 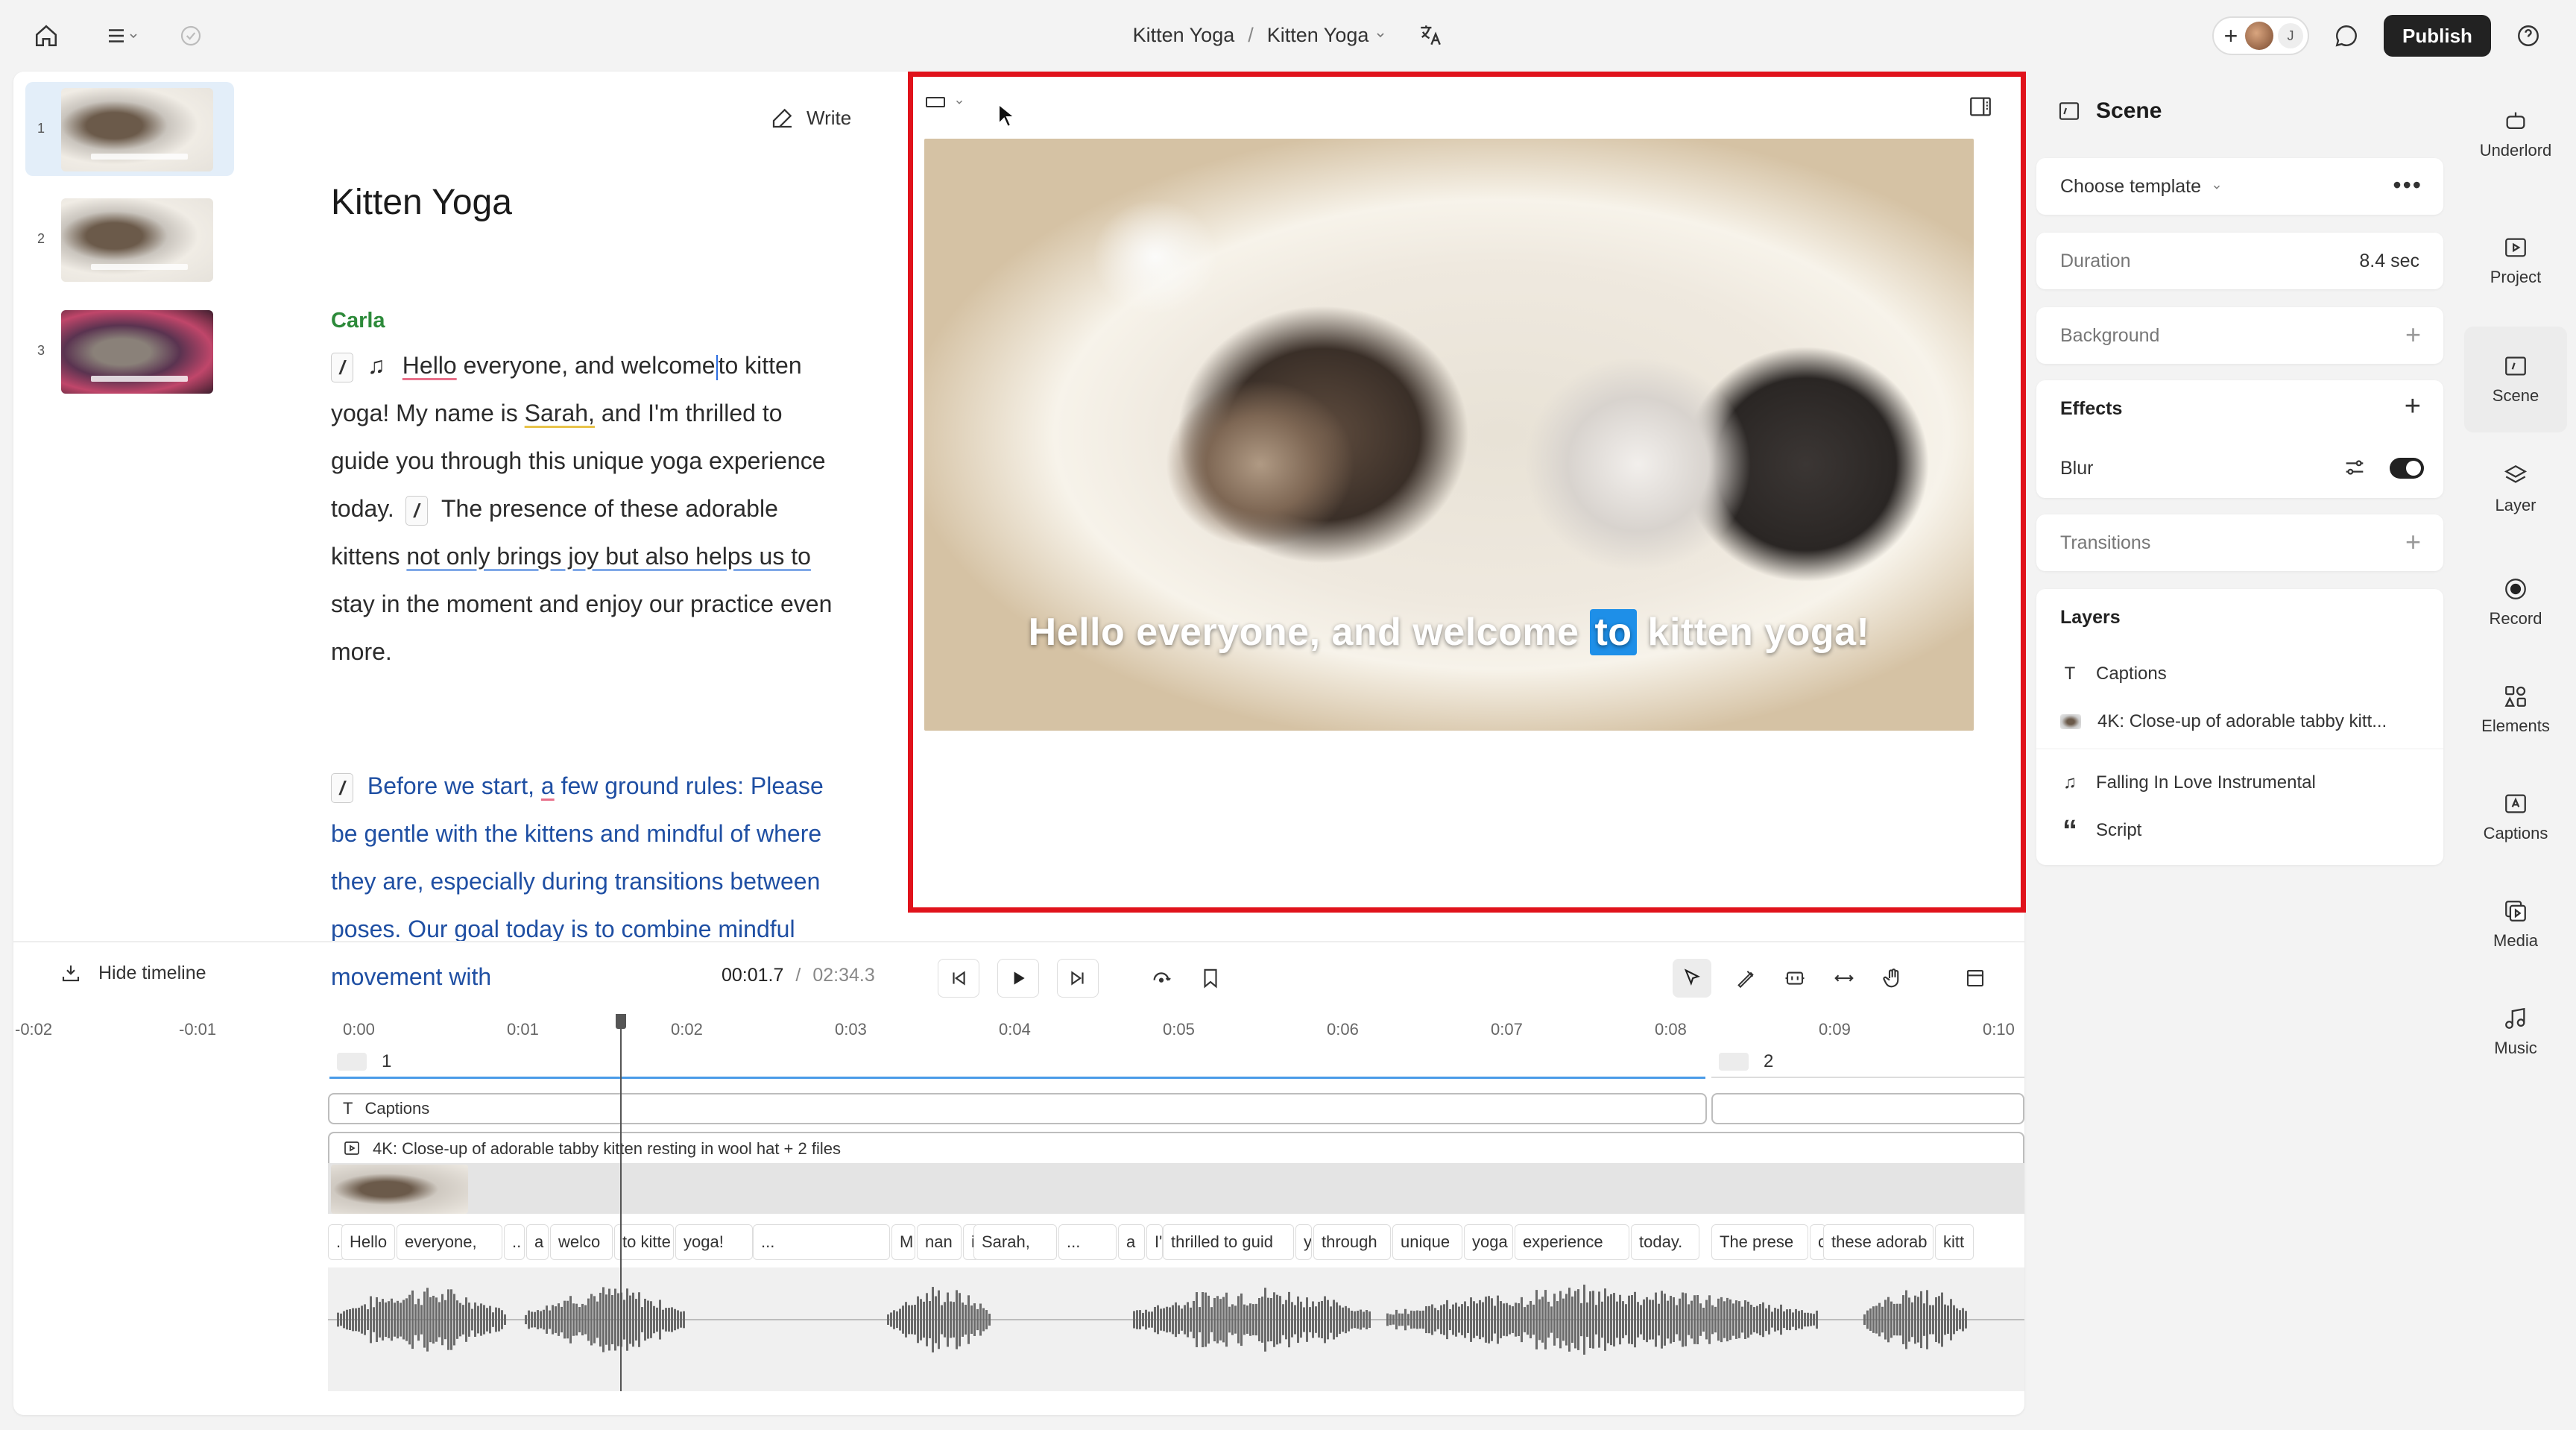 What do you see at coordinates (1981, 108) in the screenshot?
I see `toggle-layout-icon` at bounding box center [1981, 108].